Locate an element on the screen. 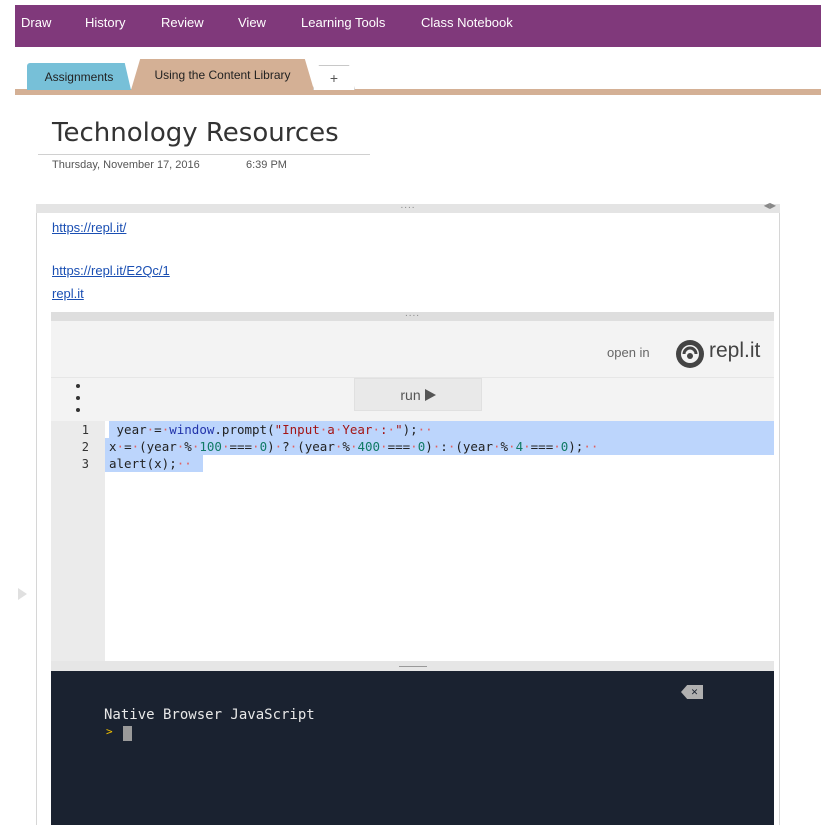 The height and width of the screenshot is (825, 821). code-line-3: alert(x);·· is located at coordinates (150, 463).